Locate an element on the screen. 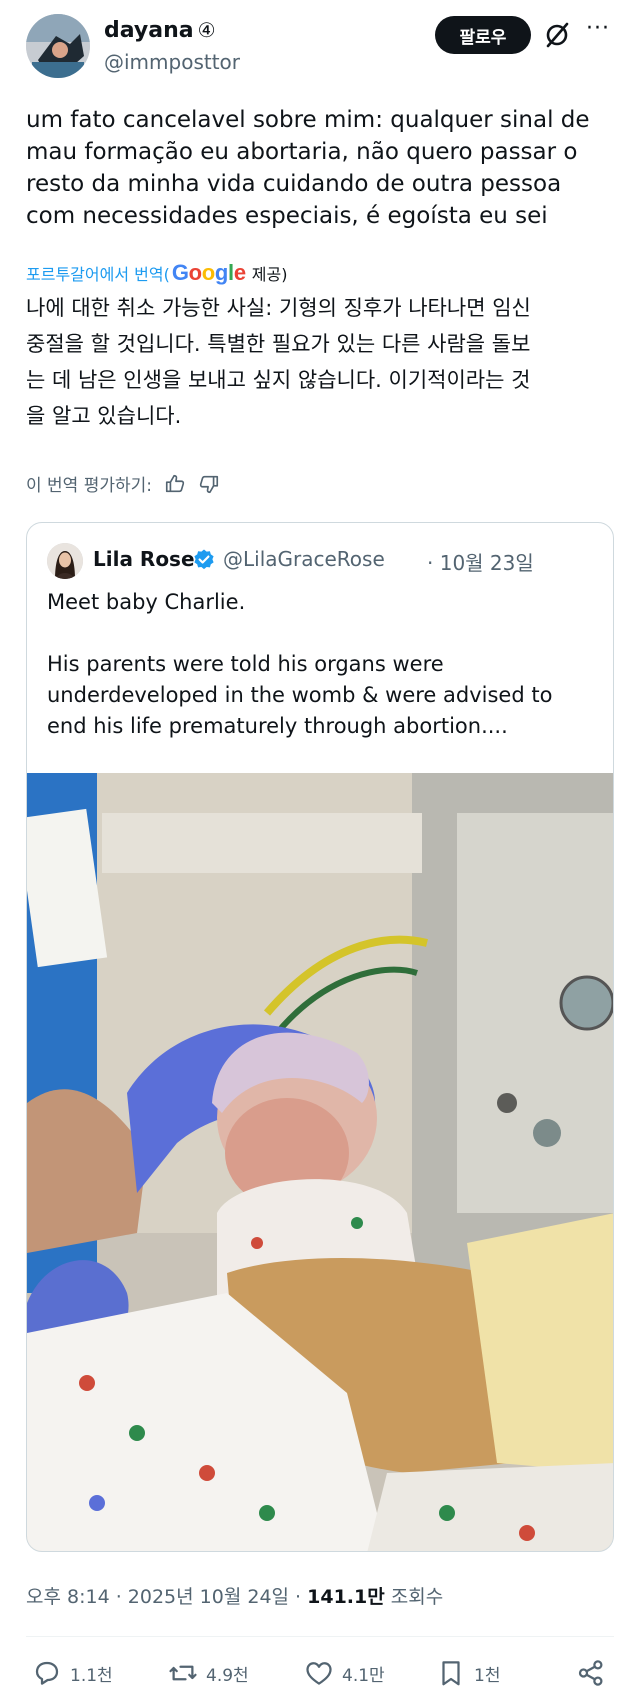  reply-count: 1.1천 is located at coordinates (91, 1675).